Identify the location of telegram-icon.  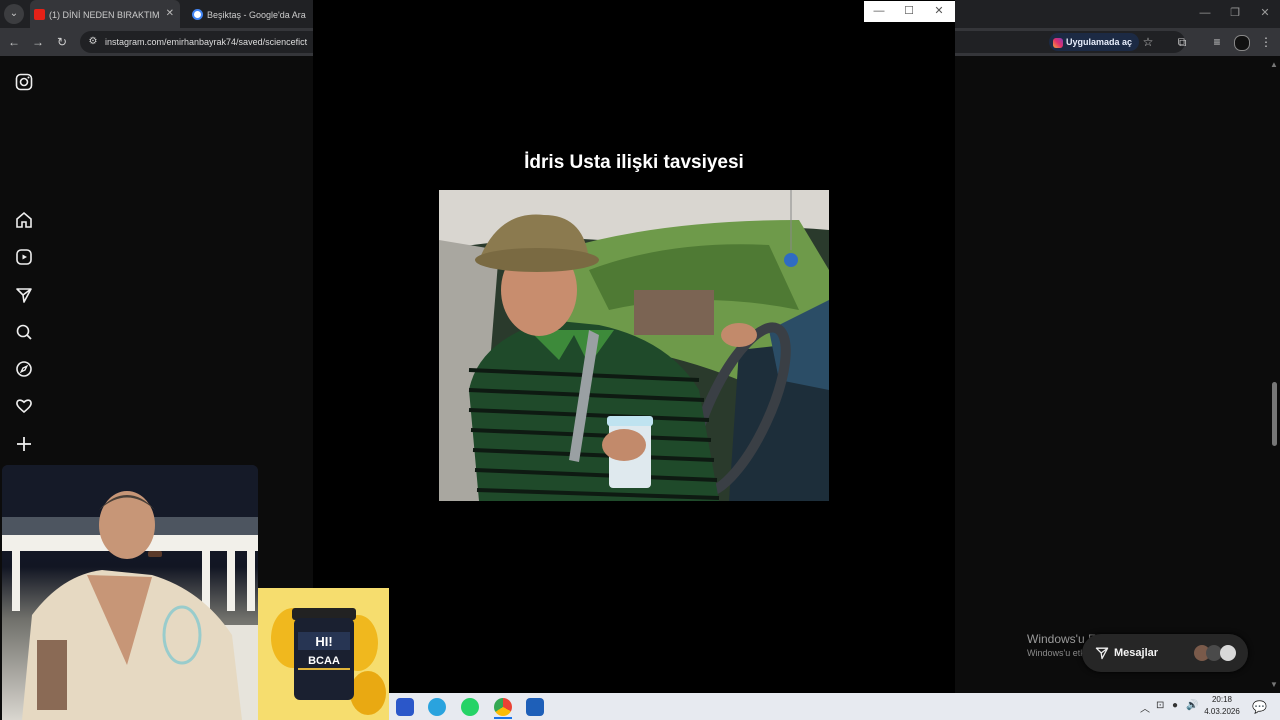
(437, 707).